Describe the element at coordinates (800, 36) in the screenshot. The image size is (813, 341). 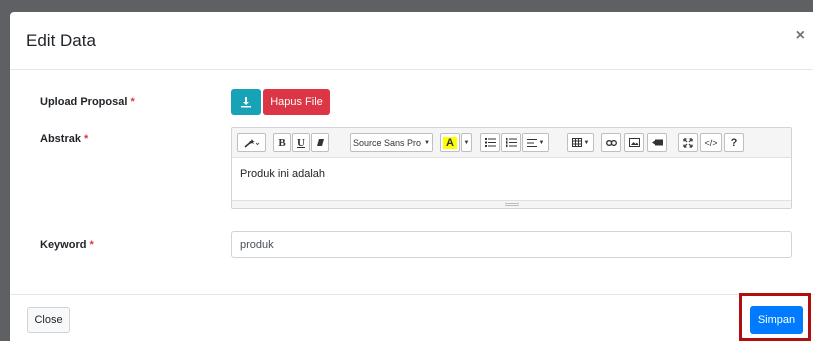
I see `close-icon: ×` at that location.